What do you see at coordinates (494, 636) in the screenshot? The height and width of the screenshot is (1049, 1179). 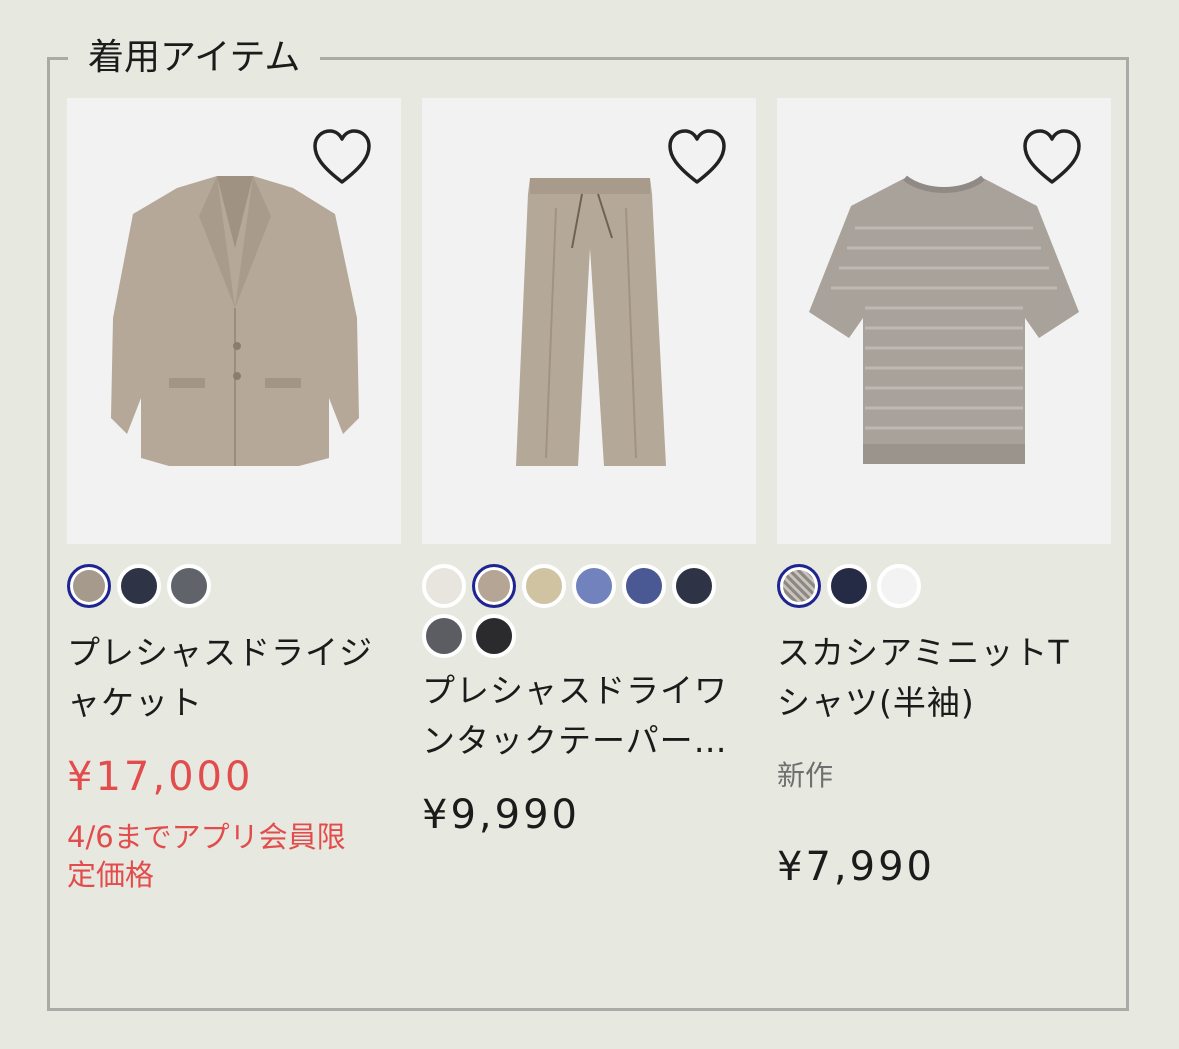 I see `color-swatch-black` at bounding box center [494, 636].